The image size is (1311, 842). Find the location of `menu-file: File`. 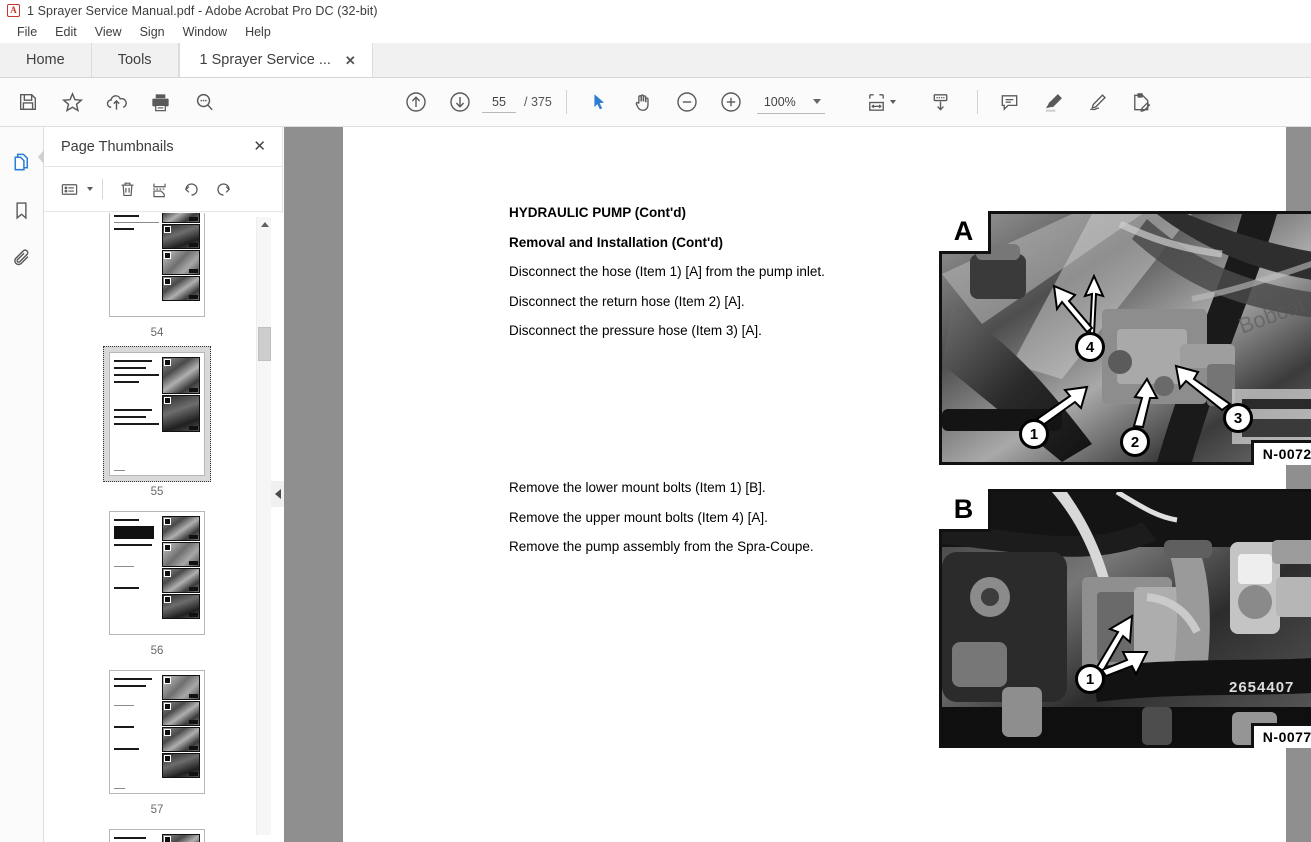

menu-file: File is located at coordinates (27, 32).